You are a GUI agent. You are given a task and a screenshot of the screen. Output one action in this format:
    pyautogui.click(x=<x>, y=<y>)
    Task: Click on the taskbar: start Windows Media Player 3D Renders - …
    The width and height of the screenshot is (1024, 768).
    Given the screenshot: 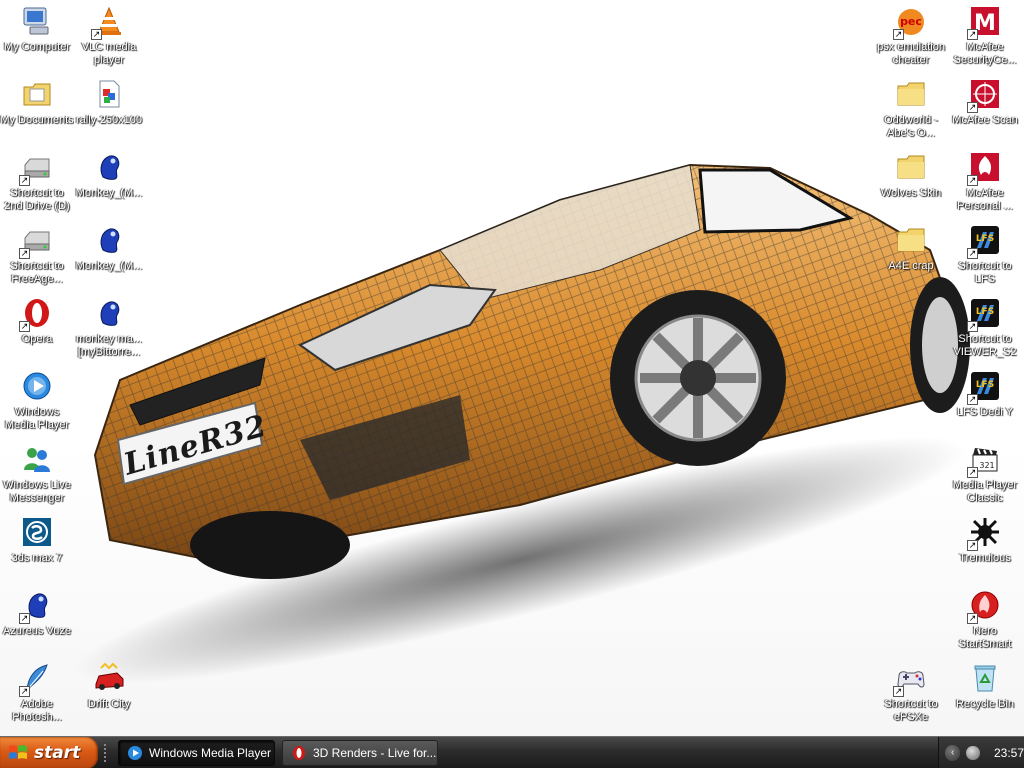 What is the action you would take?
    pyautogui.click(x=512, y=752)
    